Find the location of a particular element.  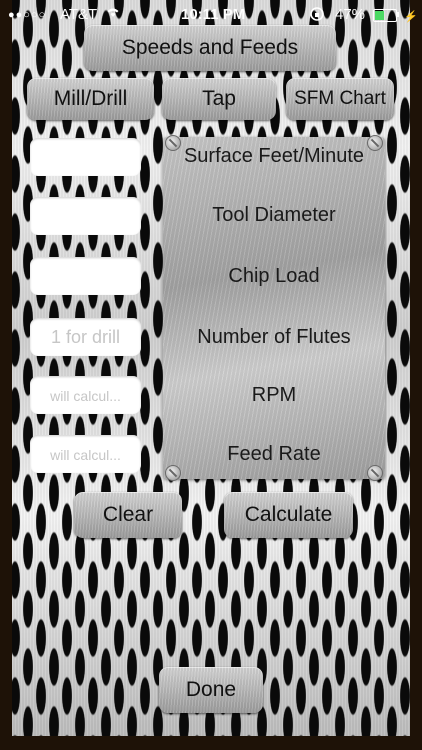

battery-icon is located at coordinates (385, 15).